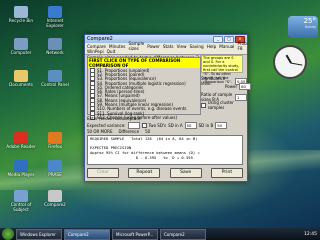  Describe the element at coordinates (229, 39) in the screenshot. I see `maximize-button: □` at that location.